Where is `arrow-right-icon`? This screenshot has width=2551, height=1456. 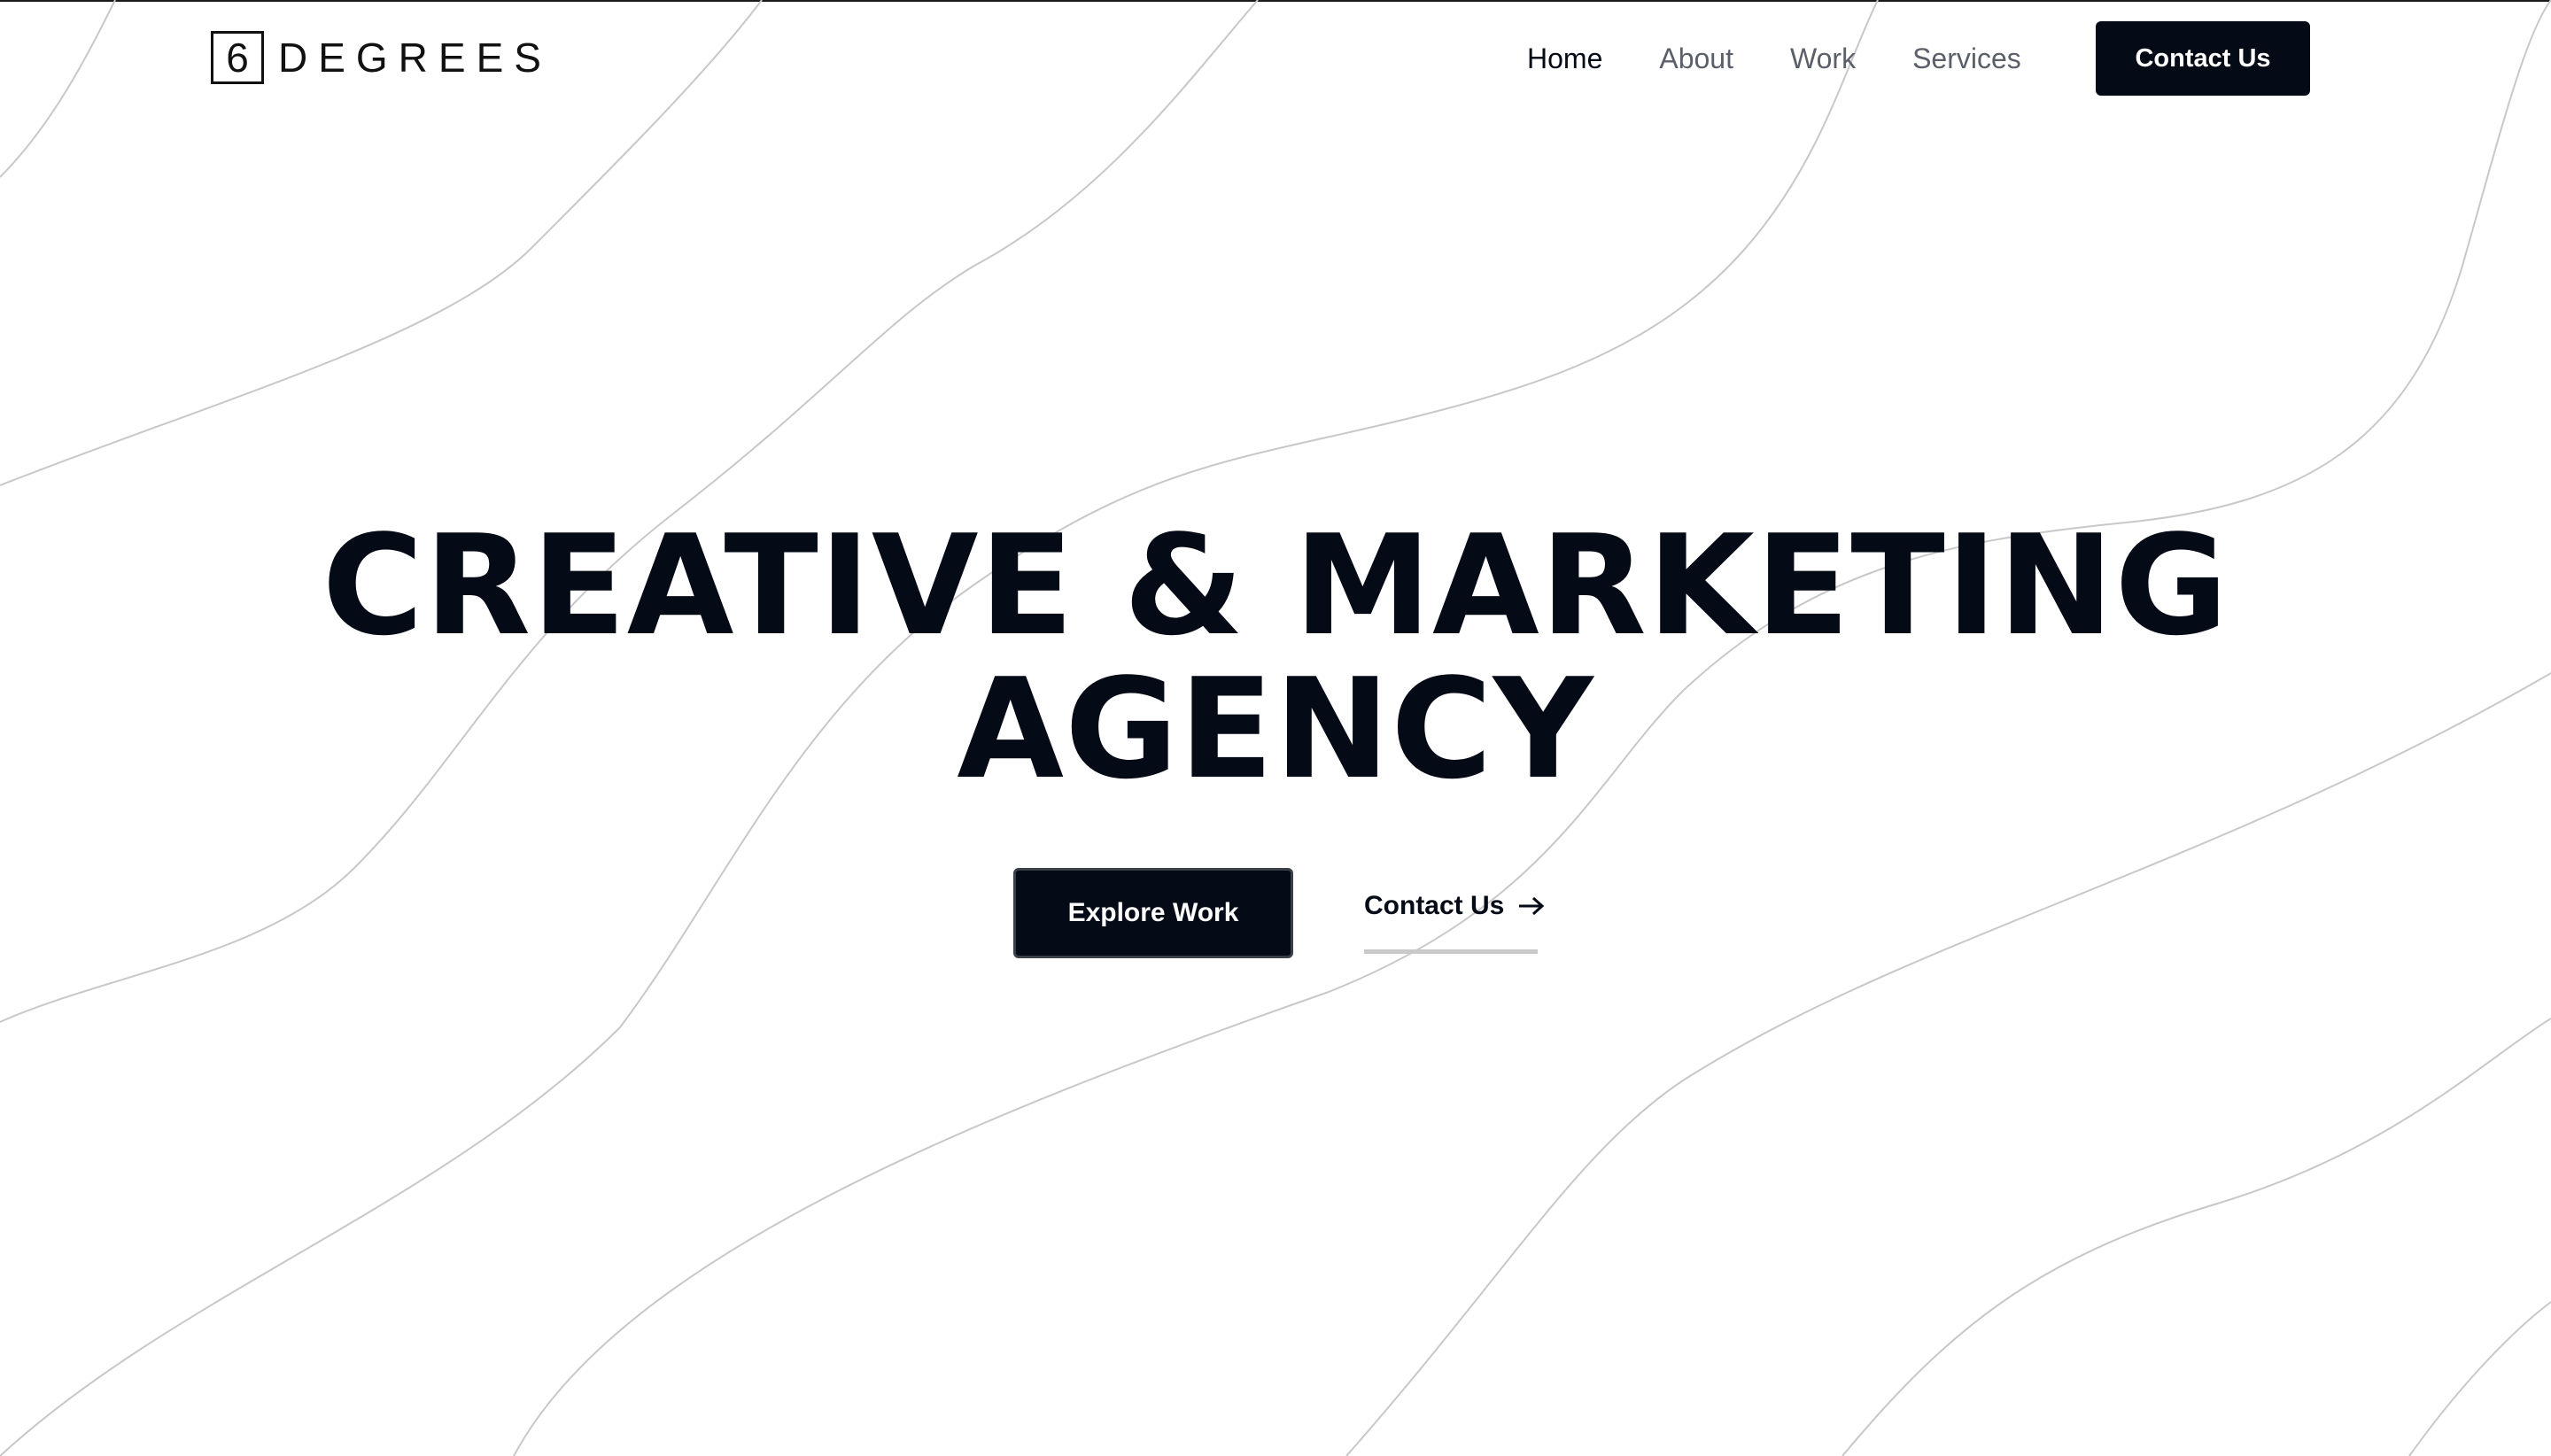
arrow-right-icon is located at coordinates (1532, 906).